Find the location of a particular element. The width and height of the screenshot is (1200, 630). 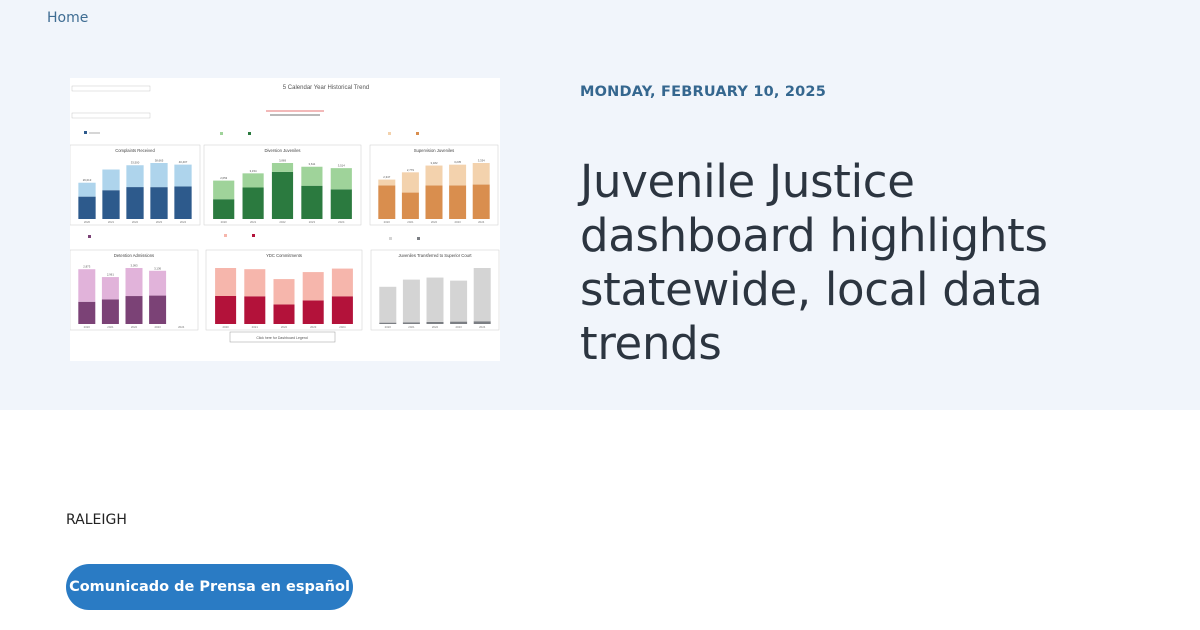

bar-total-label: 2,961 is located at coordinates (110, 275).